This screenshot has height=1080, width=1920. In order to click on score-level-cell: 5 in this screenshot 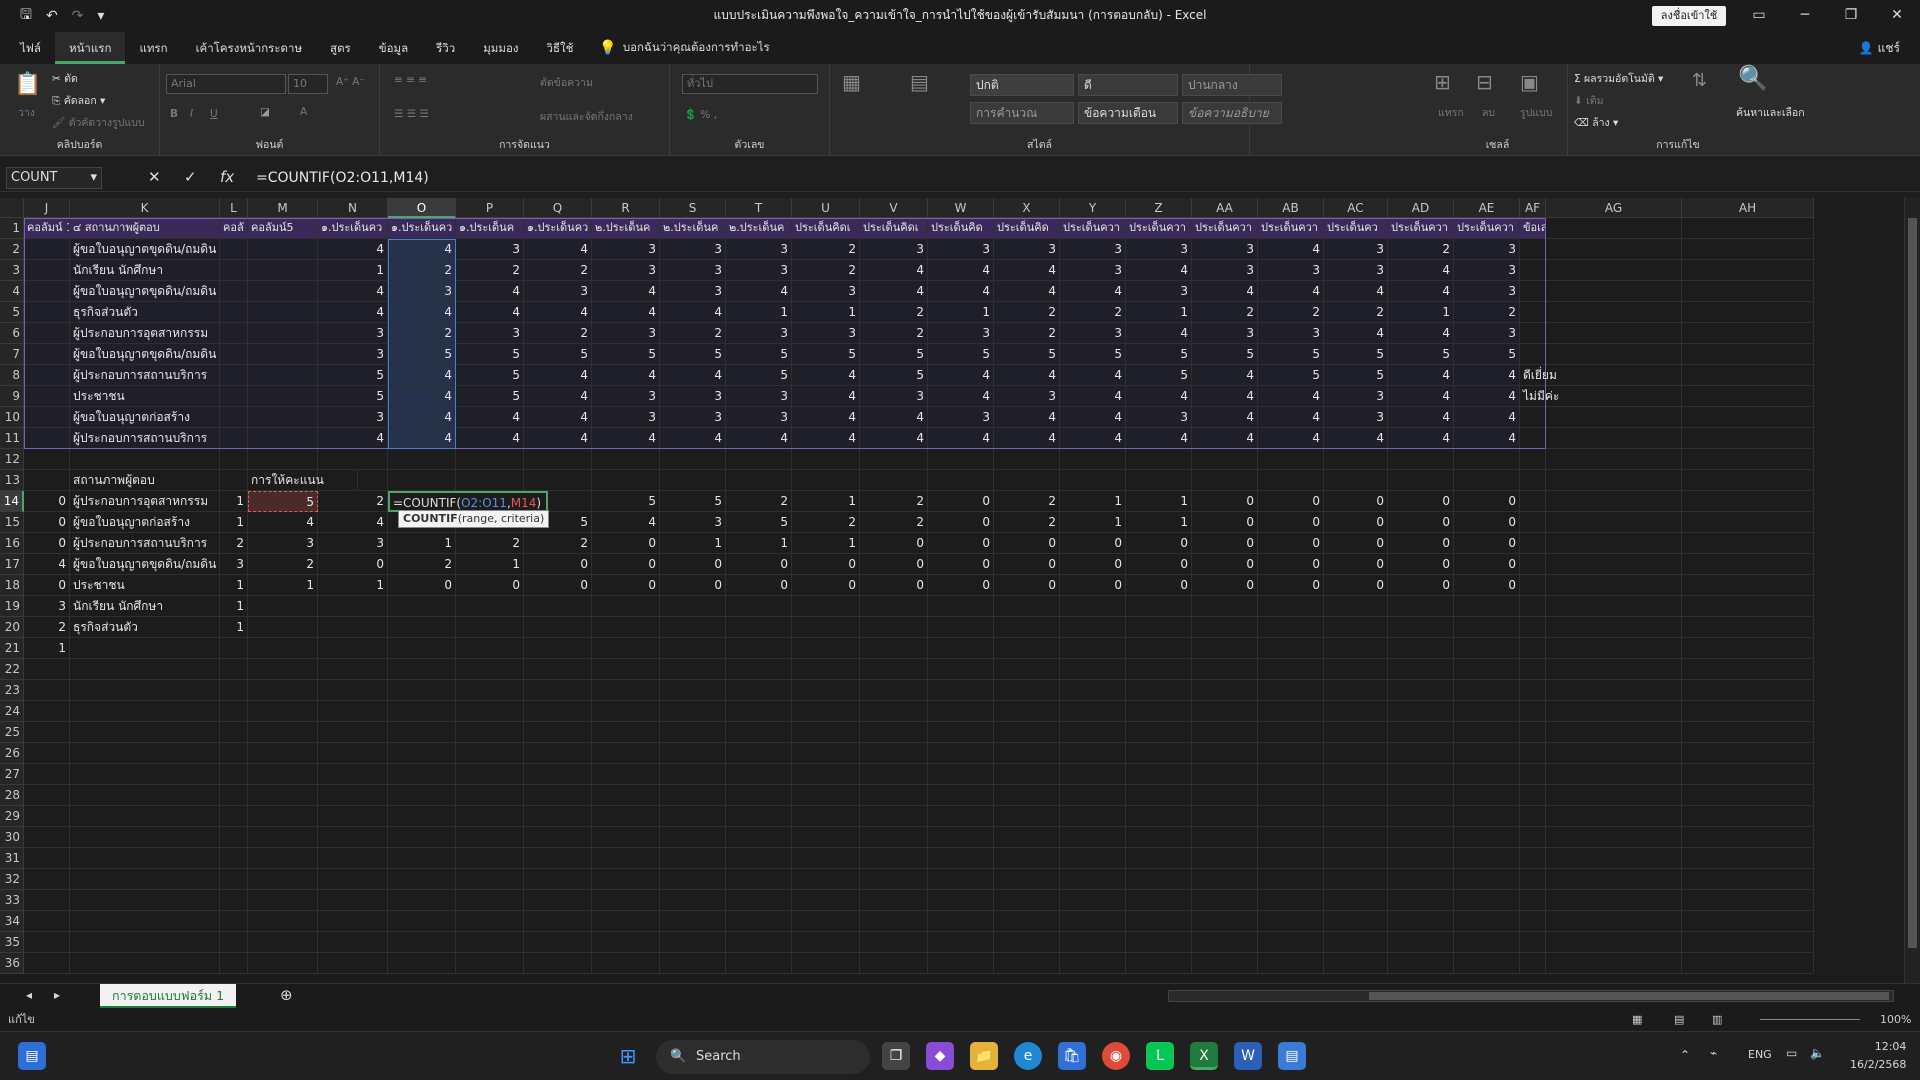, I will do `click(283, 501)`.